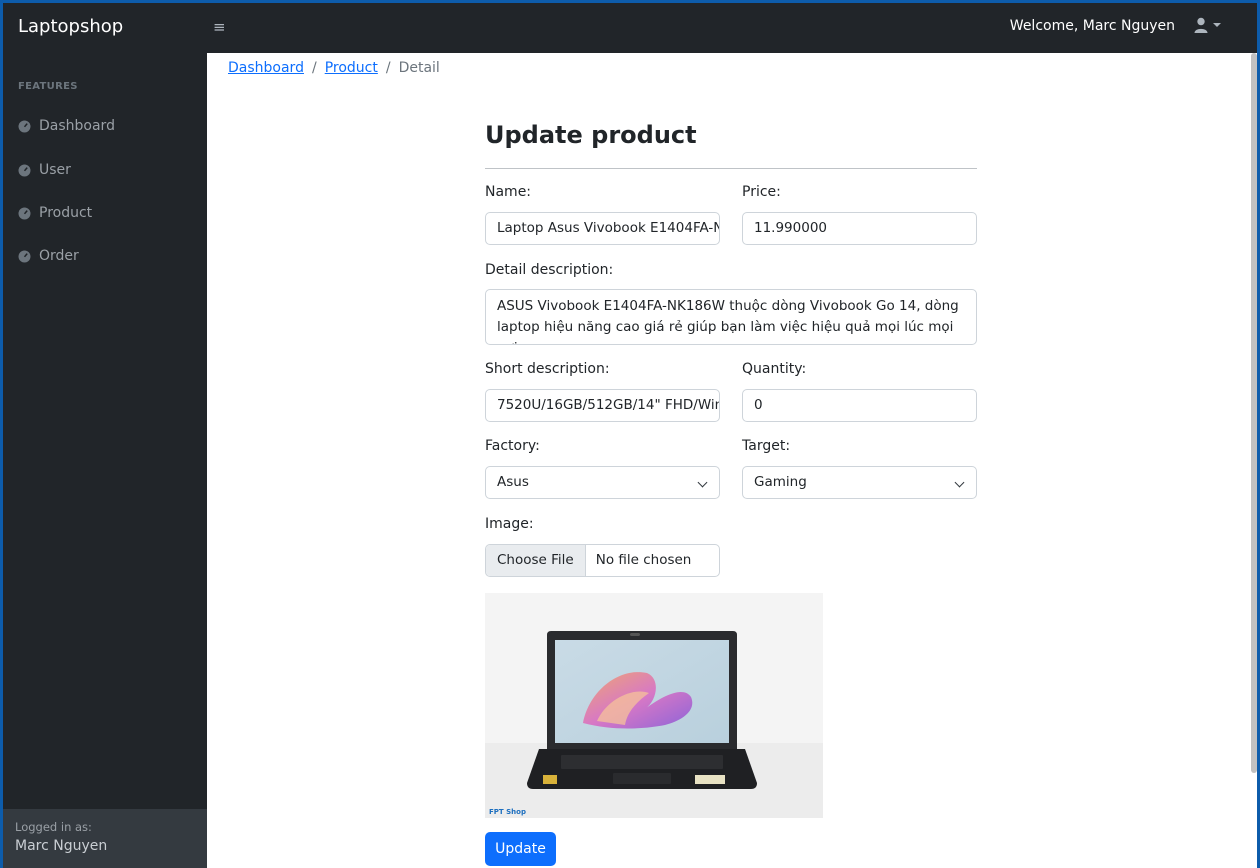 The image size is (1260, 868). I want to click on user-menu-button, so click(1207, 25).